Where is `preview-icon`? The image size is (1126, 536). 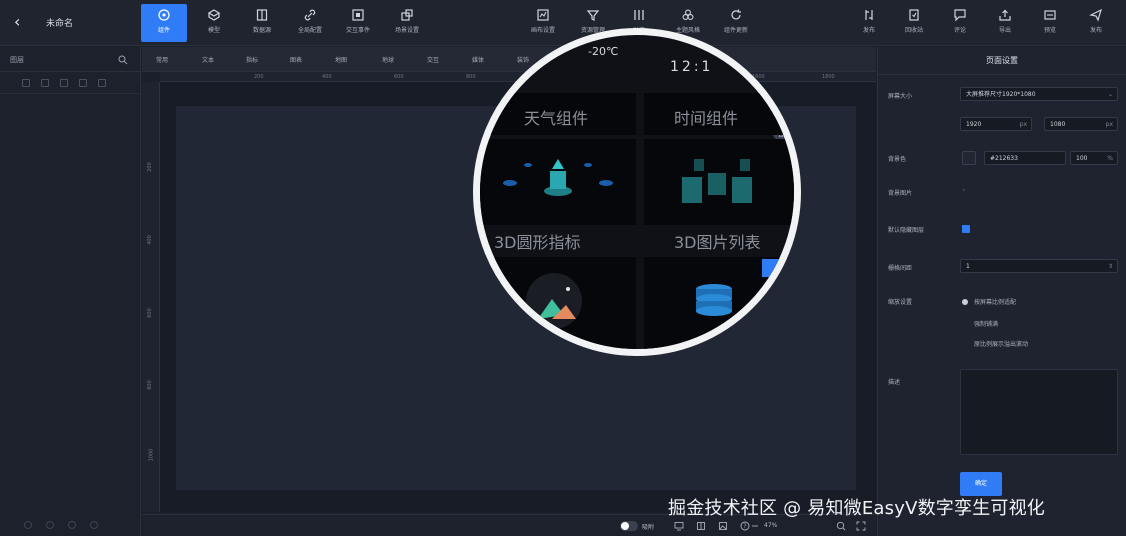 preview-icon is located at coordinates (1050, 15).